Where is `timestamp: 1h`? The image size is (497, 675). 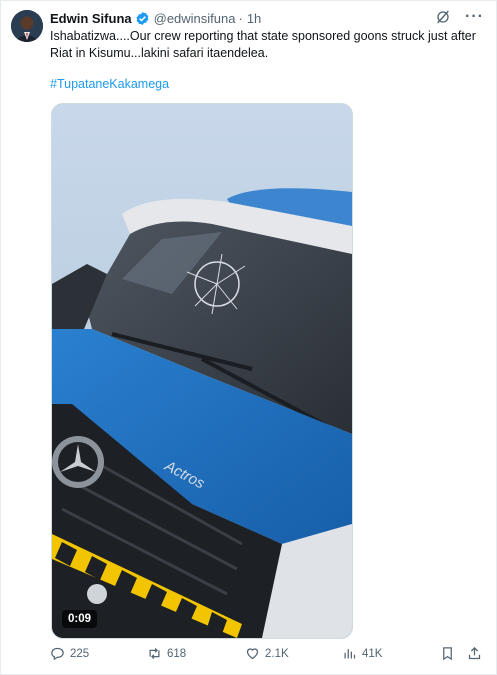
timestamp: 1h is located at coordinates (254, 18).